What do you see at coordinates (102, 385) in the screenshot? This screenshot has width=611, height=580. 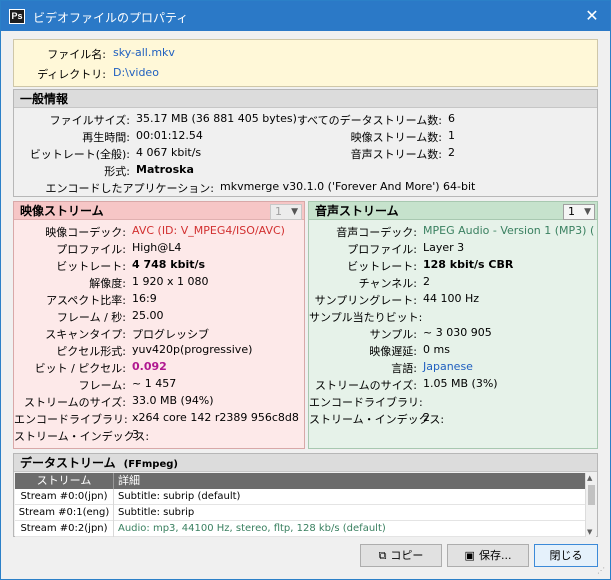 I see `frames-label: フレーム:` at bounding box center [102, 385].